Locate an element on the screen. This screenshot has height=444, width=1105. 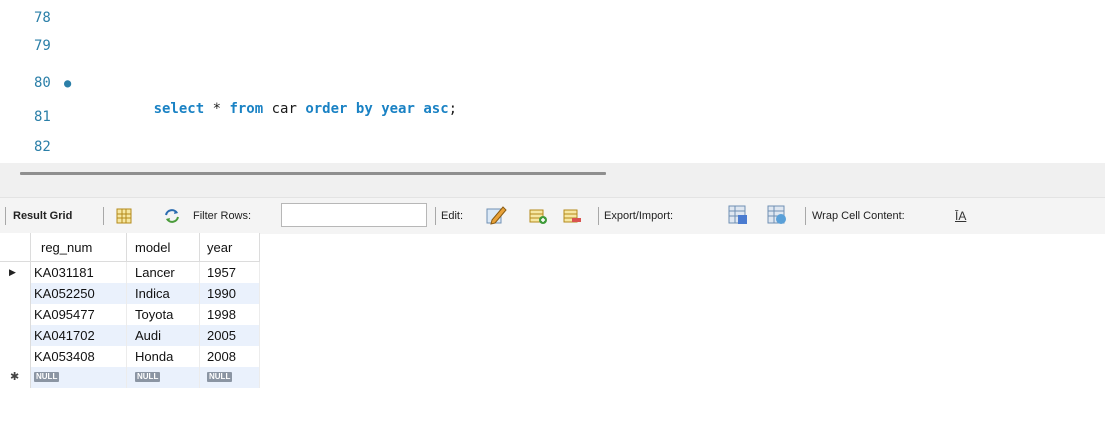
table-row: KA053408 Honda 2008 is located at coordinates (130, 356).